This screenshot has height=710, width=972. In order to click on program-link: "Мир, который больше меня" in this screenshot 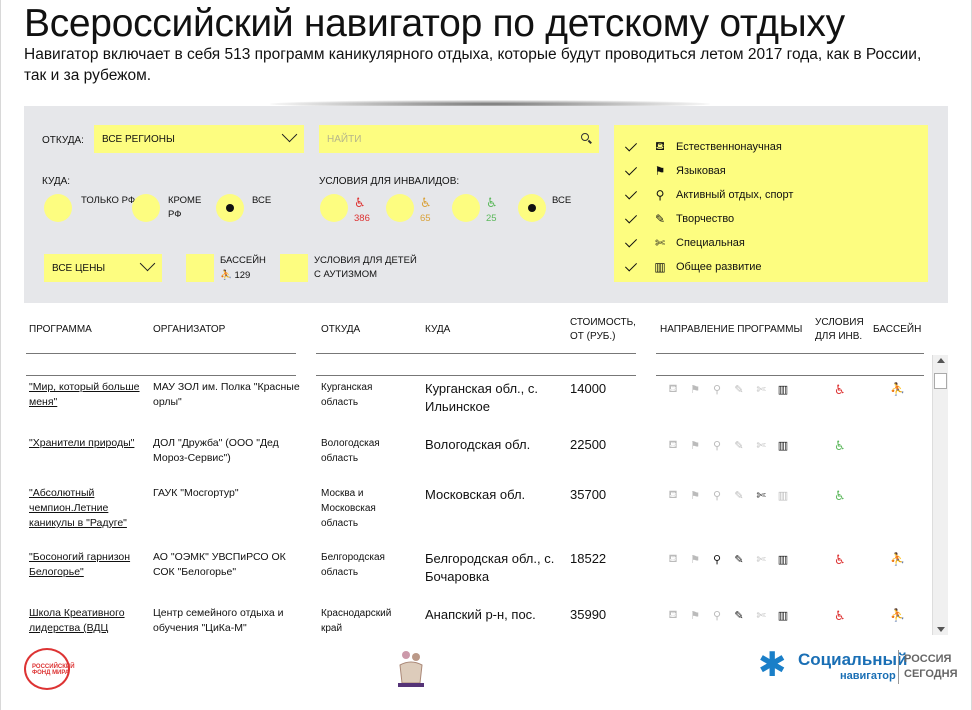, I will do `click(89, 395)`.